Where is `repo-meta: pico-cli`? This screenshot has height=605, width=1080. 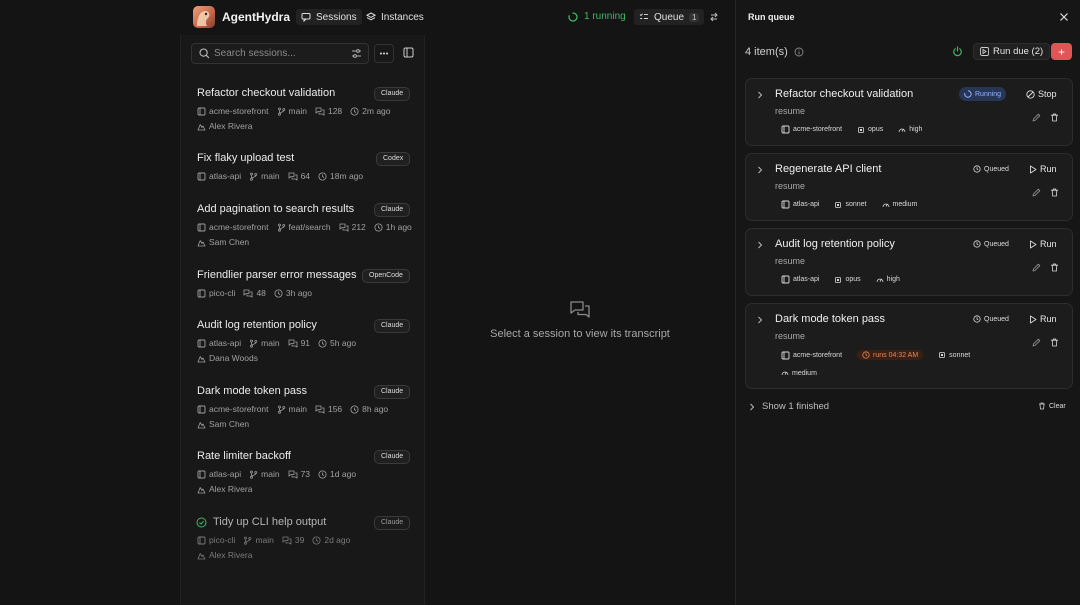 repo-meta: pico-cli is located at coordinates (216, 540).